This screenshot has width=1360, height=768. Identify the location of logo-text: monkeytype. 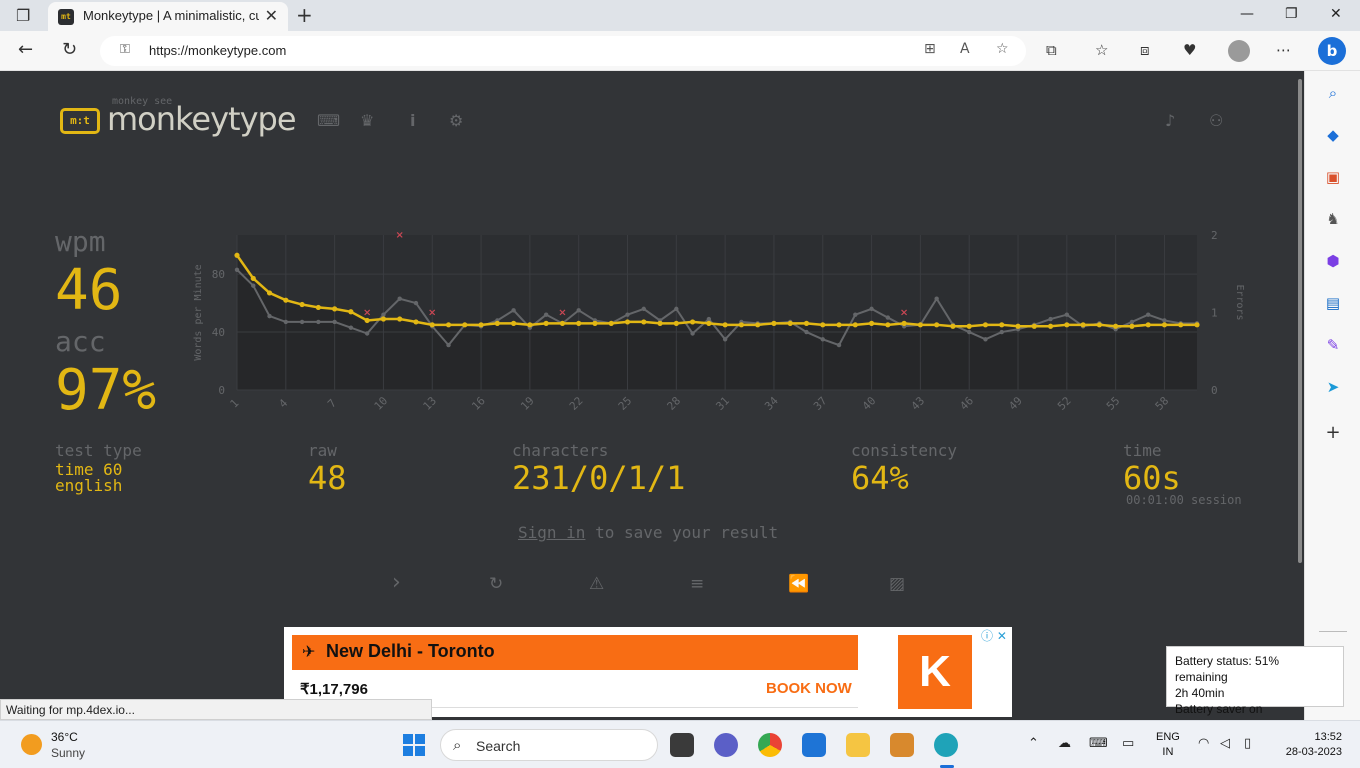
(202, 119).